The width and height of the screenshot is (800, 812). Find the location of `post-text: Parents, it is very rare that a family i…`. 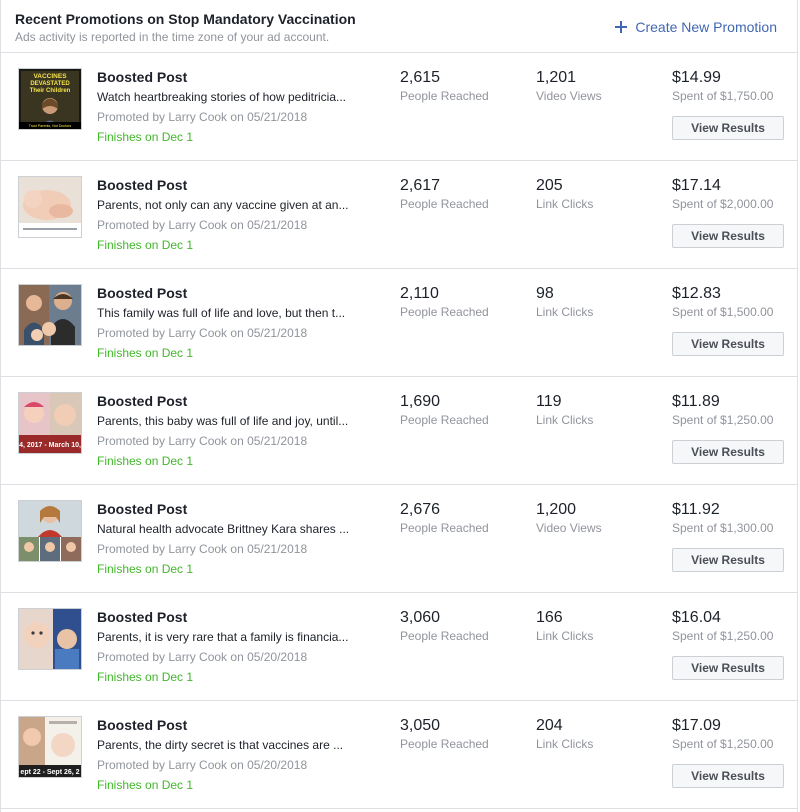

post-text: Parents, it is very rare that a family i… is located at coordinates (231, 637).